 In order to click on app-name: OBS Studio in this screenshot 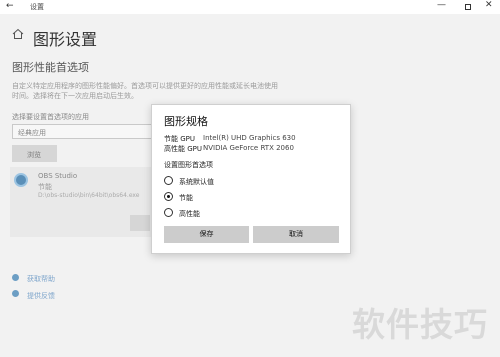, I will do `click(58, 176)`.